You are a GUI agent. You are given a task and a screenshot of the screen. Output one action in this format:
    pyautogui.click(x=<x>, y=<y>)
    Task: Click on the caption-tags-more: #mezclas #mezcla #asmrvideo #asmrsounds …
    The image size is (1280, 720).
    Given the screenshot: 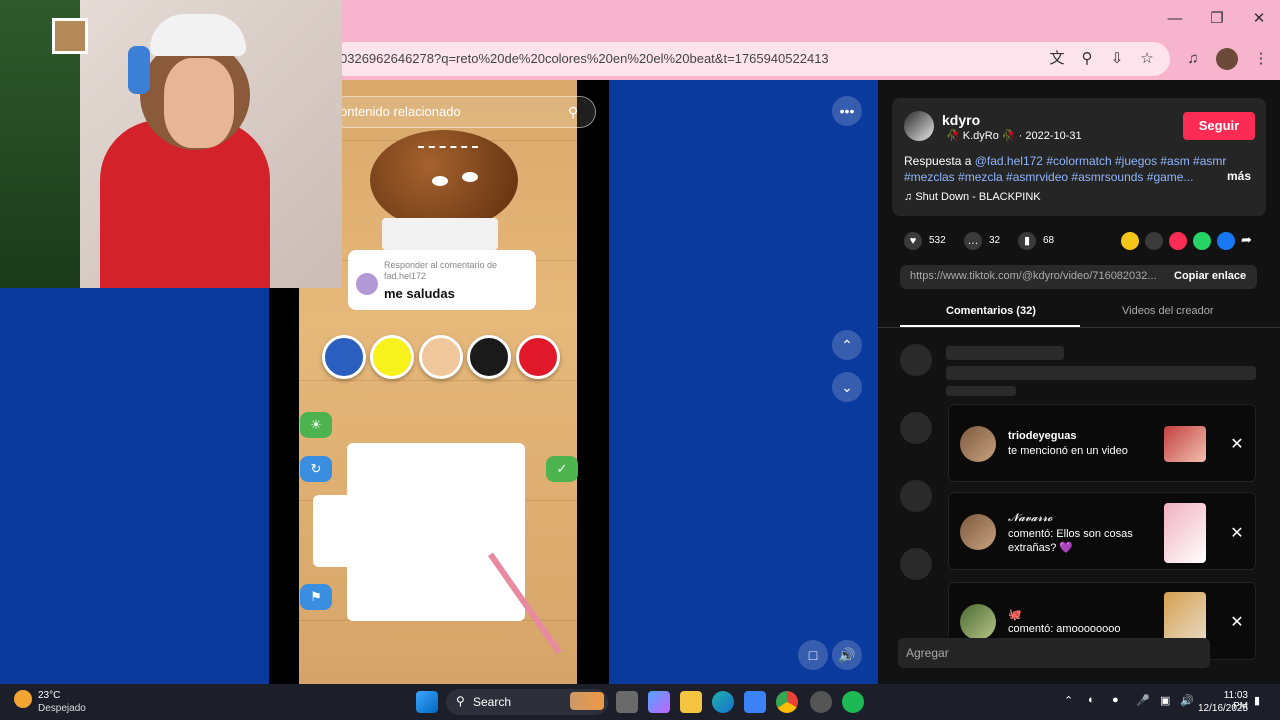 What is the action you would take?
    pyautogui.click(x=1048, y=177)
    